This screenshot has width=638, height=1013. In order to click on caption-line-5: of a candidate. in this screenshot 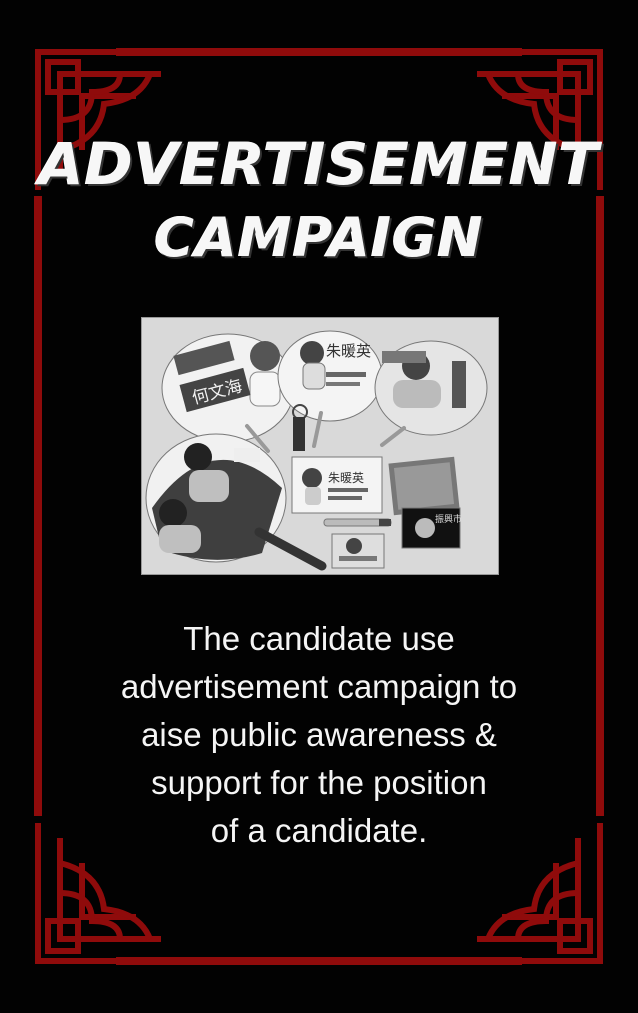, I will do `click(319, 830)`.